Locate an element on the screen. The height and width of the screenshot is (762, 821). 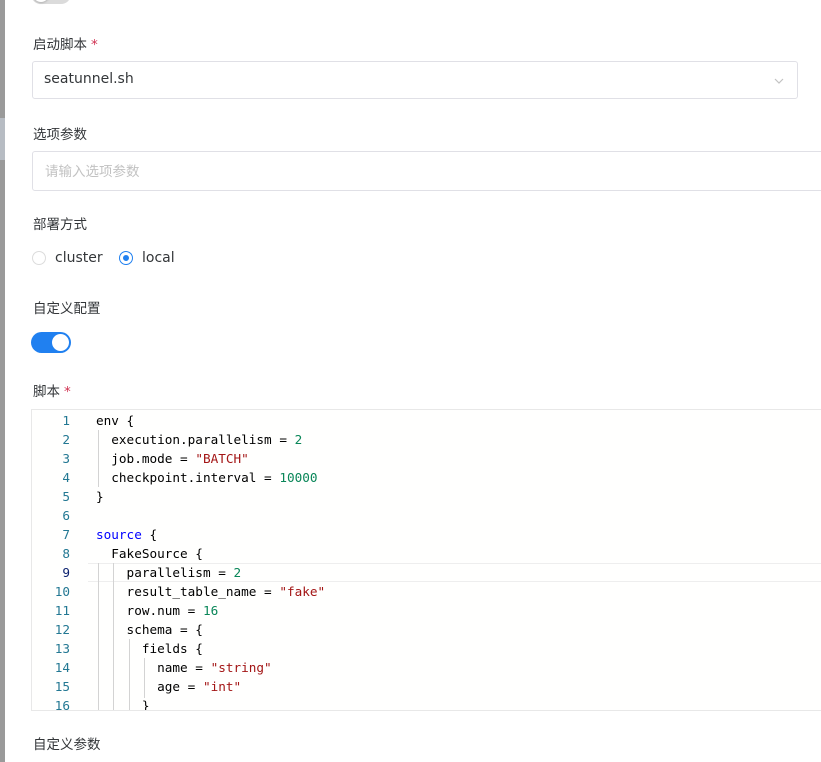
left-panel-edge-highlight is located at coordinates (2, 139).